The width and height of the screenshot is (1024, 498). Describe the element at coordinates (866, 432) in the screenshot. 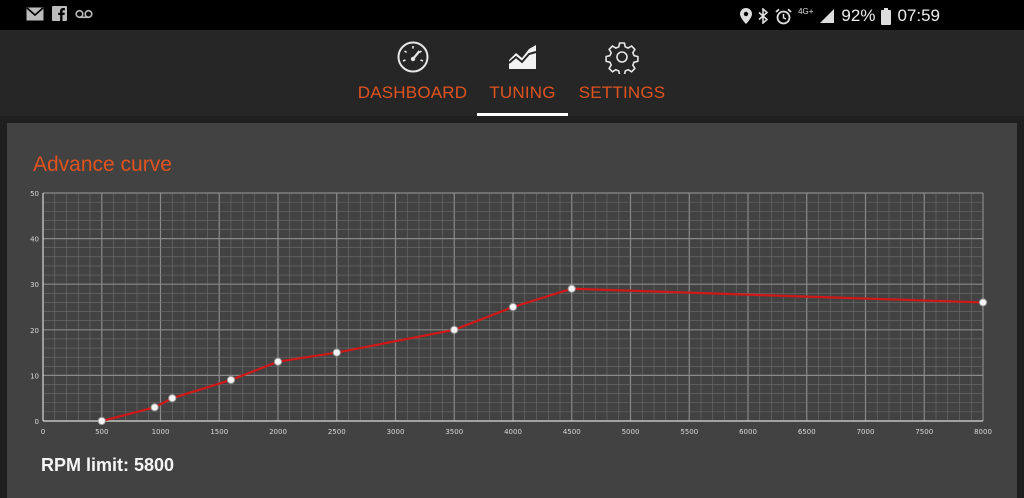

I see `x-tick-label: 7000` at that location.